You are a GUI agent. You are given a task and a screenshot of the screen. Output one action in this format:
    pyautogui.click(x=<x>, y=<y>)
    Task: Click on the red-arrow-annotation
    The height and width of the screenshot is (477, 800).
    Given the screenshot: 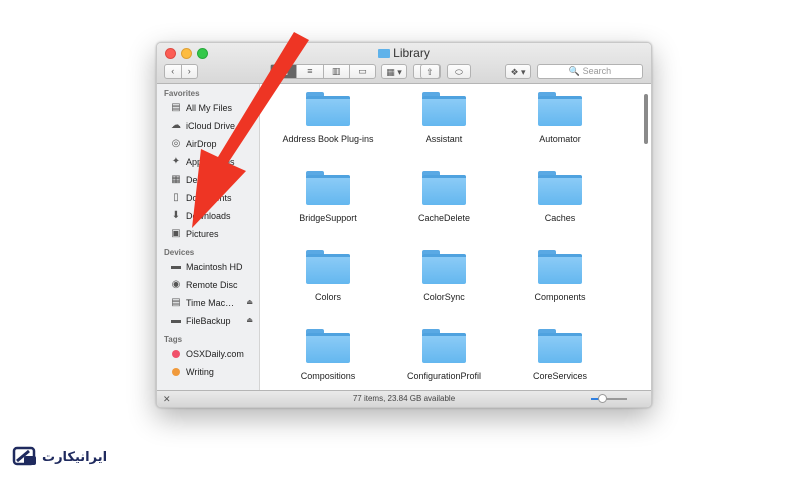 What is the action you would take?
    pyautogui.click(x=250, y=130)
    